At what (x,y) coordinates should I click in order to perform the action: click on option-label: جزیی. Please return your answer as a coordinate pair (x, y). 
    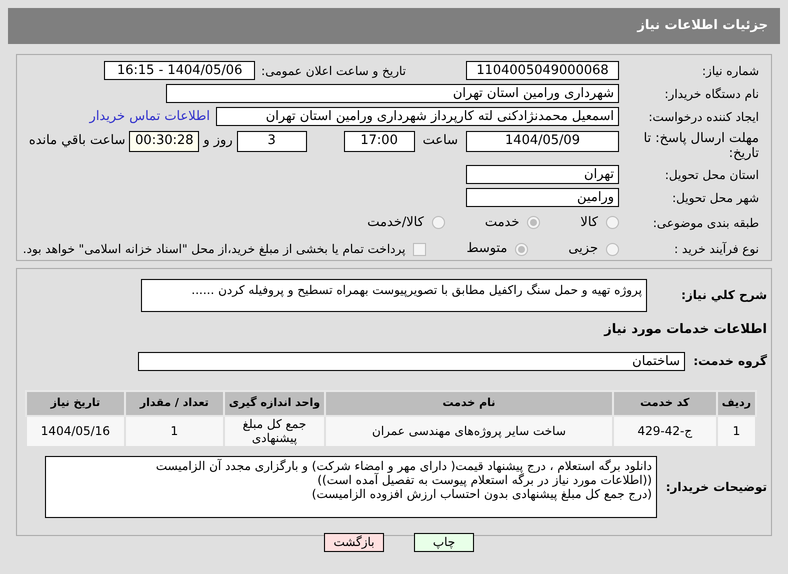
    Looking at the image, I should click on (583, 249).